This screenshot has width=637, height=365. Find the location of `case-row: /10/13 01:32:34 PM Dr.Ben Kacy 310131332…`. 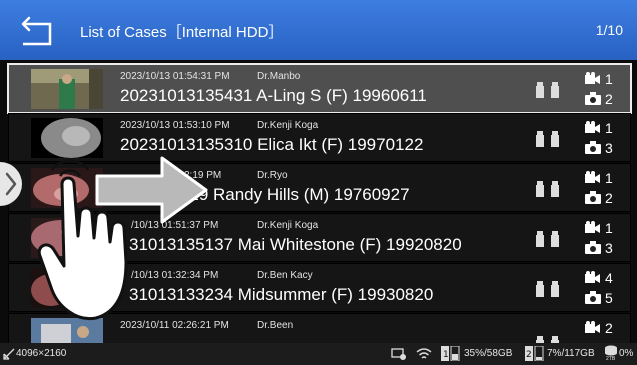

case-row: /10/13 01:32:34 PM Dr.Ben Kacy 310131332… is located at coordinates (319, 287).